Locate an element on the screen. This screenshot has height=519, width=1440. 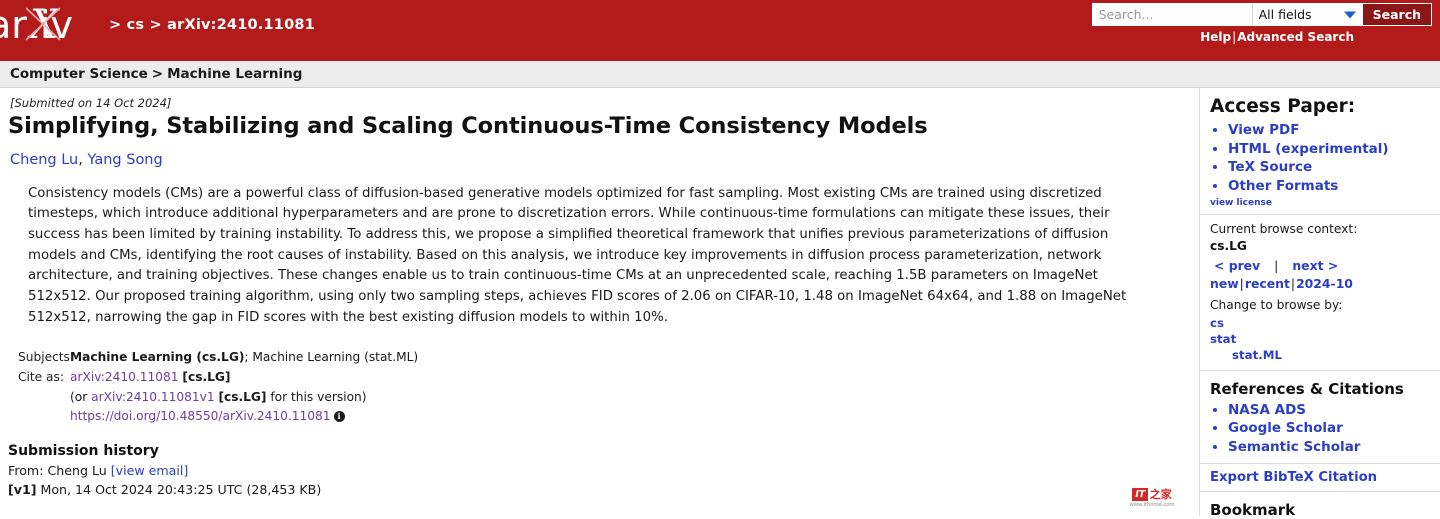
from-name: Cheng Lu is located at coordinates (77, 471).